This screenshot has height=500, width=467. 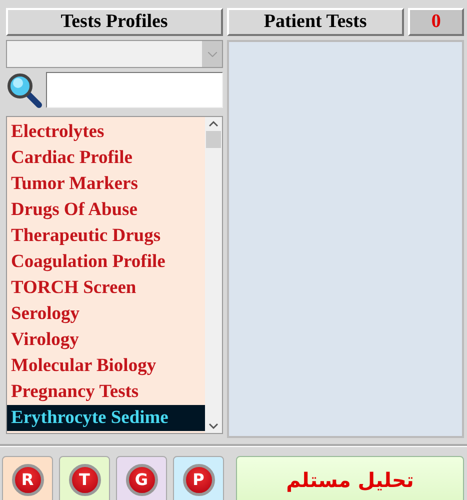 What do you see at coordinates (106, 184) in the screenshot?
I see `list-item: Tumor Markers` at bounding box center [106, 184].